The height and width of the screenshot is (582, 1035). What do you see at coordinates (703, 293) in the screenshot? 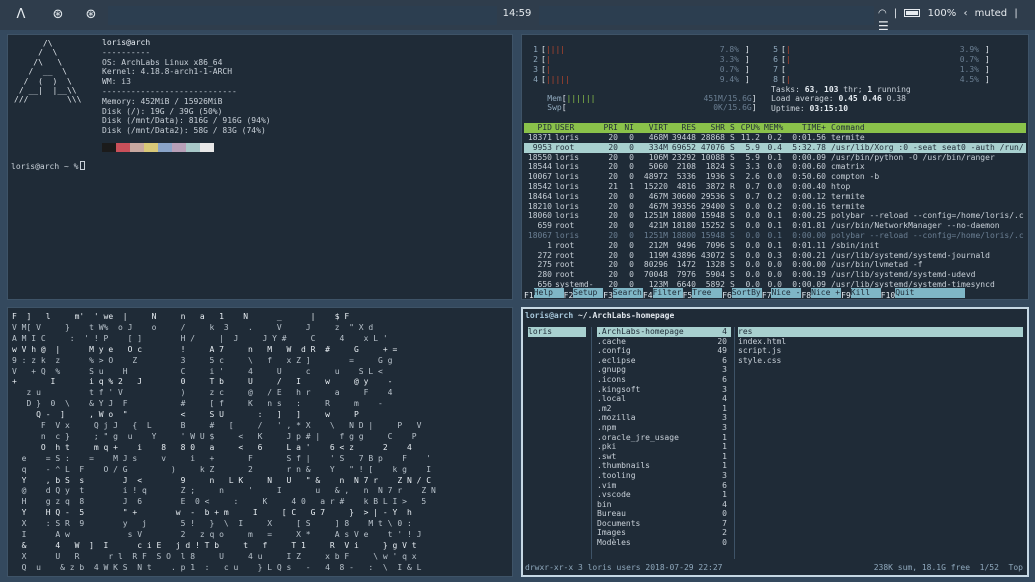
I see `fkey-tree: F5Tree` at bounding box center [703, 293].